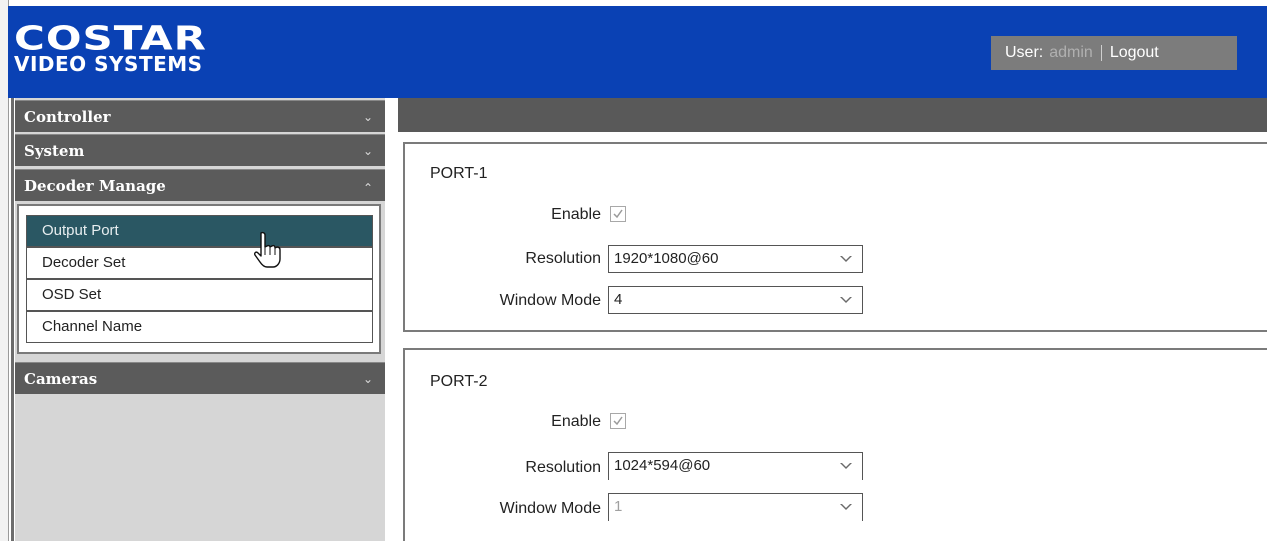 Image resolution: width=1267 pixels, height=541 pixels. Describe the element at coordinates (618, 299) in the screenshot. I see `window-mode-value: 4` at that location.